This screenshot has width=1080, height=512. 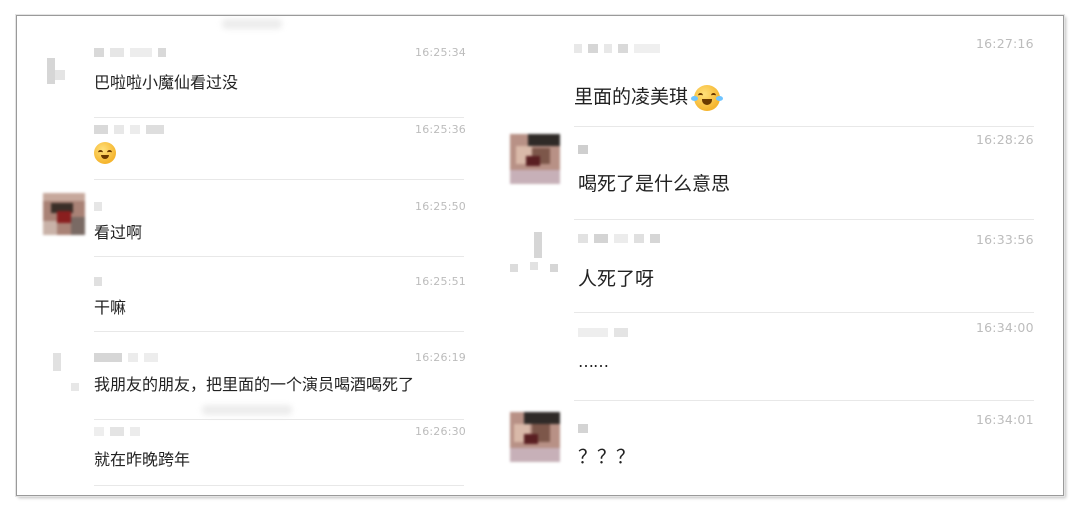 I want to click on message-text: 就在昨晚跨年, so click(x=142, y=458).